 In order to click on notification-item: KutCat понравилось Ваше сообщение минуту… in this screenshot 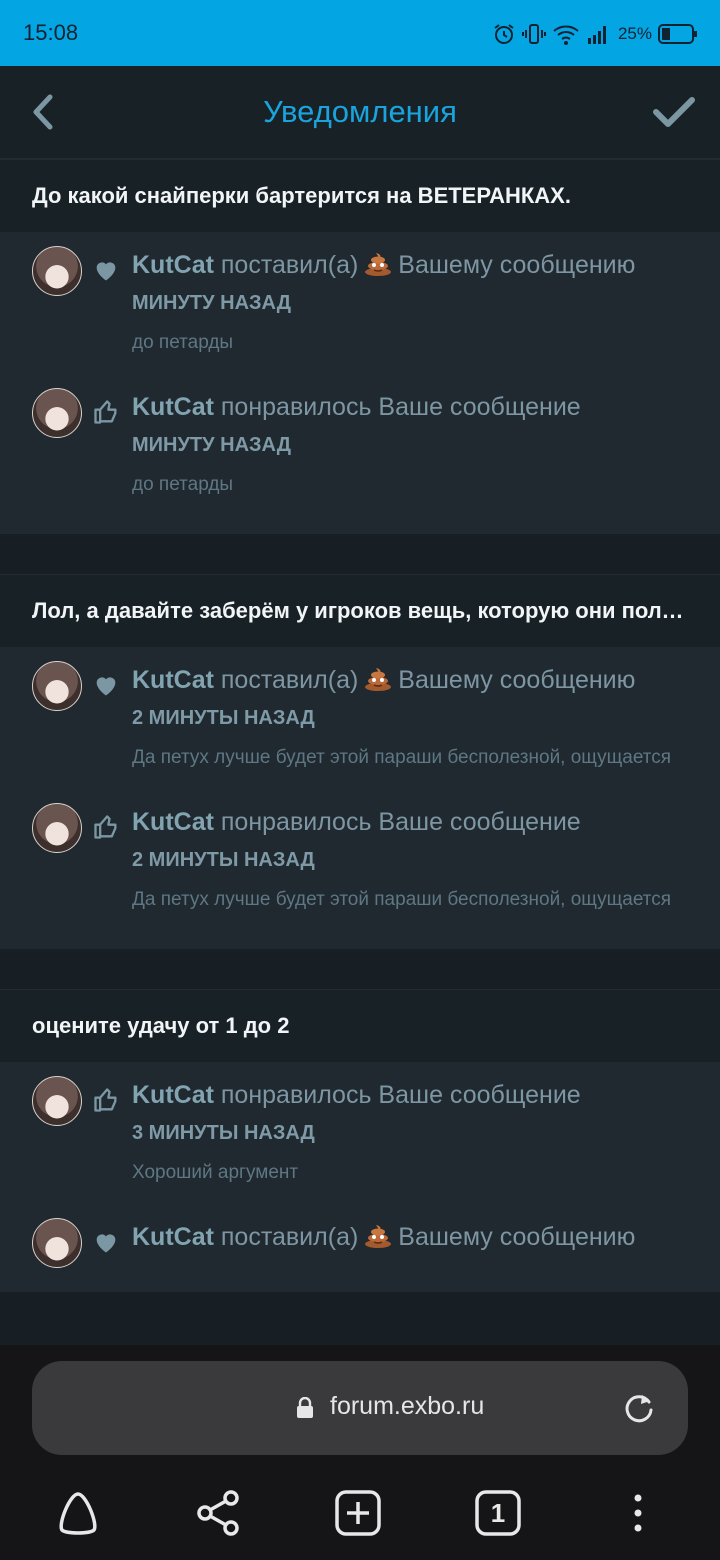, I will do `click(360, 451)`.